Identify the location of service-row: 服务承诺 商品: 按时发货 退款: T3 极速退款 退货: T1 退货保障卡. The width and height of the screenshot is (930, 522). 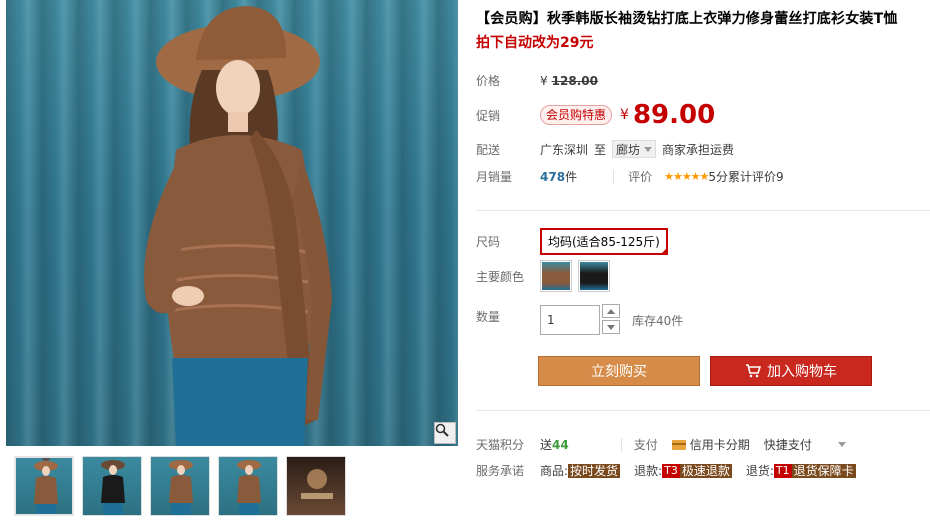
(673, 470).